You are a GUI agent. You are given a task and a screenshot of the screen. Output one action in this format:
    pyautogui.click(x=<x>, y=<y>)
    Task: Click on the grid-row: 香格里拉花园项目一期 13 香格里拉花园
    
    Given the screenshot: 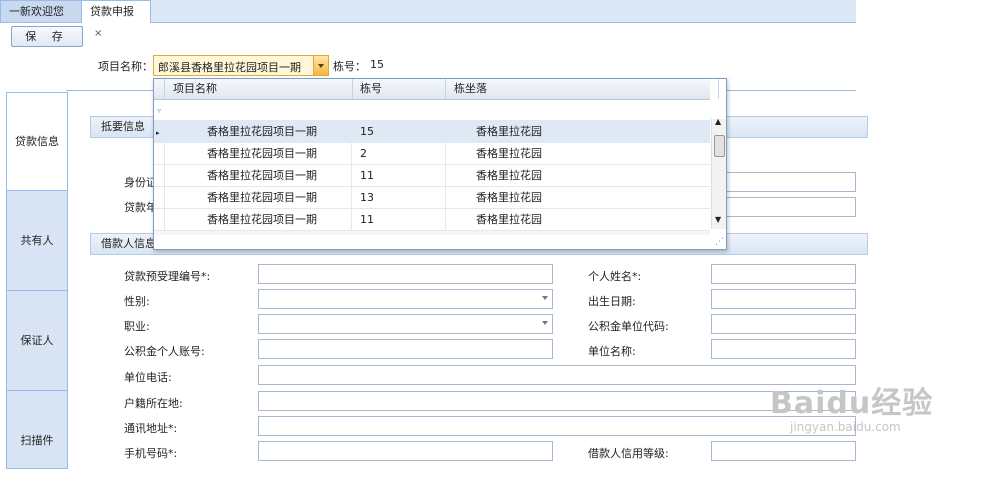 What is the action you would take?
    pyautogui.click(x=432, y=198)
    